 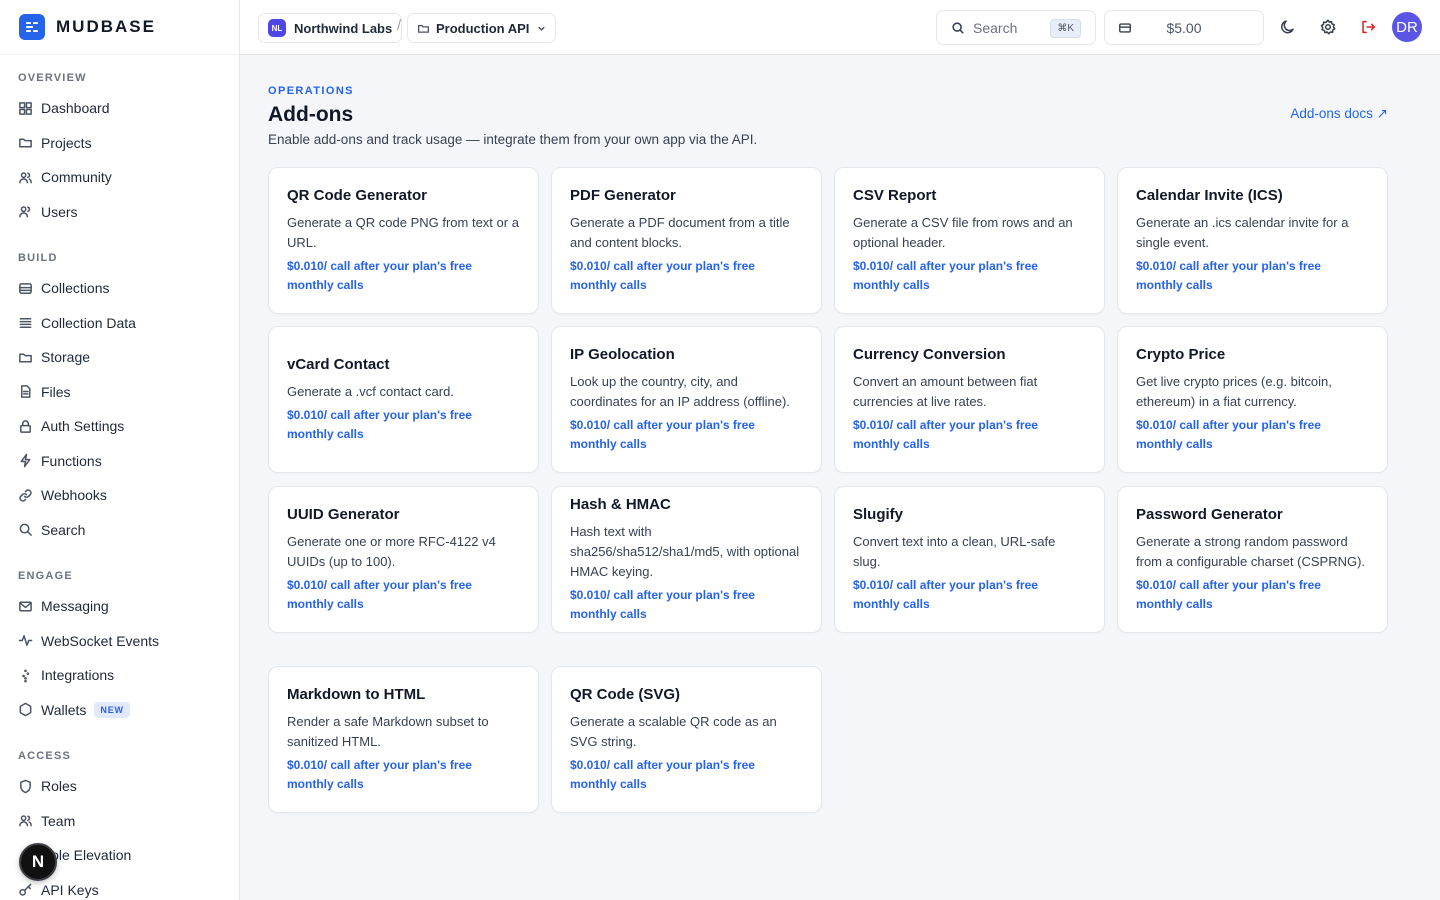 I want to click on sidebar-item-search: Search, so click(x=119, y=530).